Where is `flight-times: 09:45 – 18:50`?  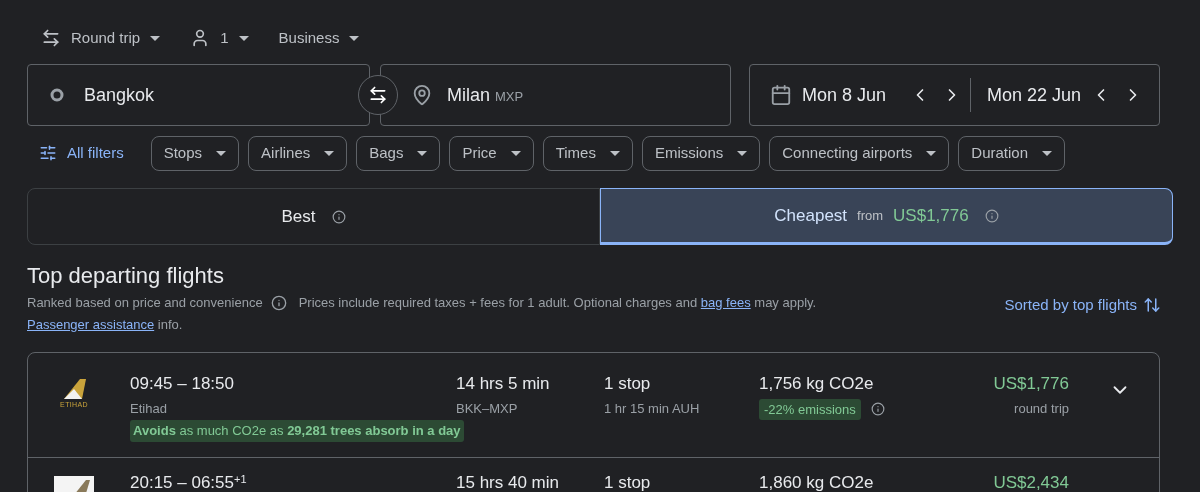
flight-times: 09:45 – 18:50 is located at coordinates (182, 384).